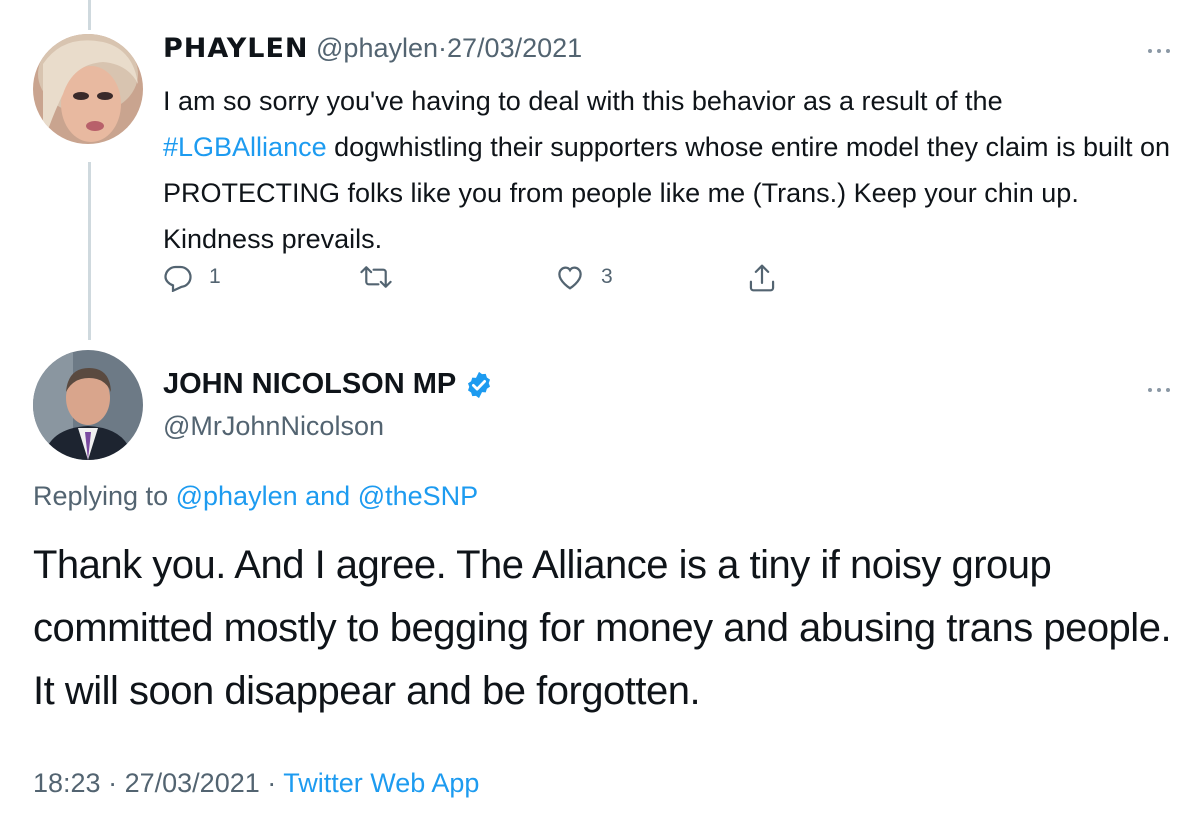 This screenshot has width=1200, height=830. I want to click on tweet-date: 27/03/2021, so click(192, 783).